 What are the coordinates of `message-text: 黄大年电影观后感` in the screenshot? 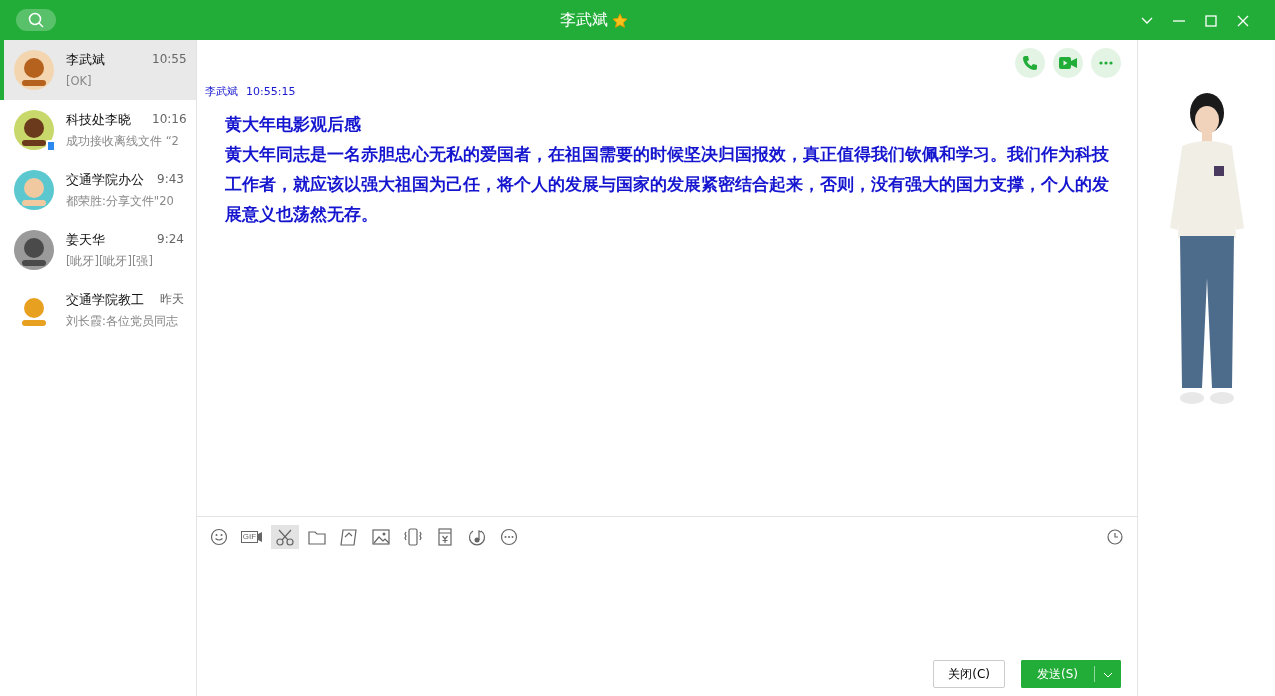 It's located at (293, 124).